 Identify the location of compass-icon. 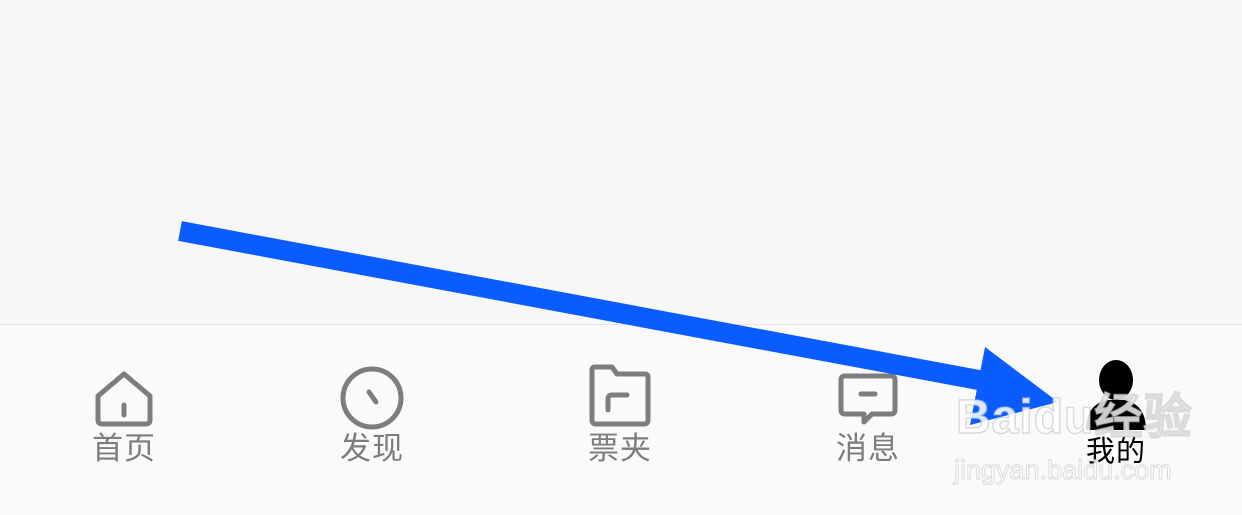
(372, 394).